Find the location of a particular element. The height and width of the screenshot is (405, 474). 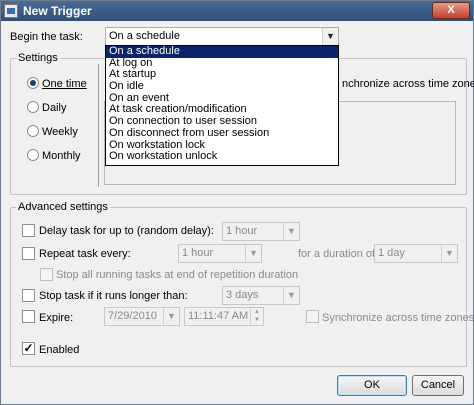

radio-weekly-label: Weekly is located at coordinates (60, 132).